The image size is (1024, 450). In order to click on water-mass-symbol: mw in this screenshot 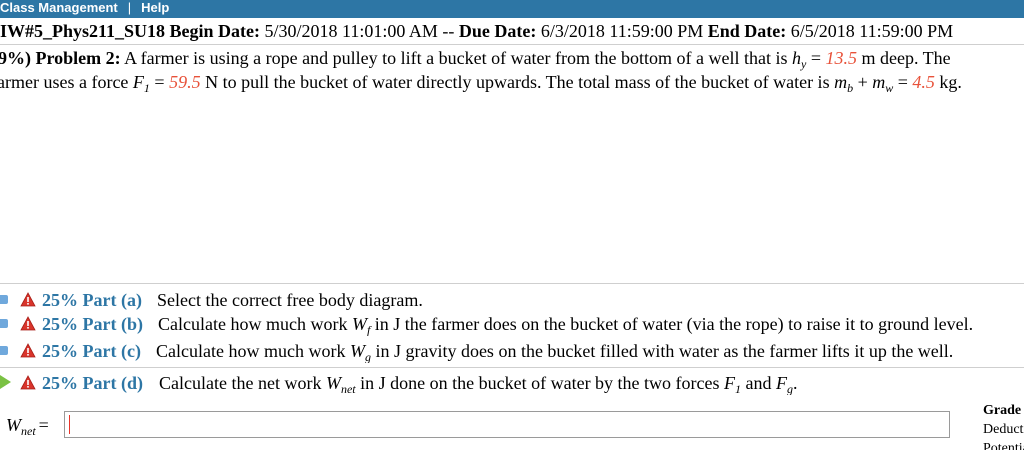, I will do `click(883, 83)`.